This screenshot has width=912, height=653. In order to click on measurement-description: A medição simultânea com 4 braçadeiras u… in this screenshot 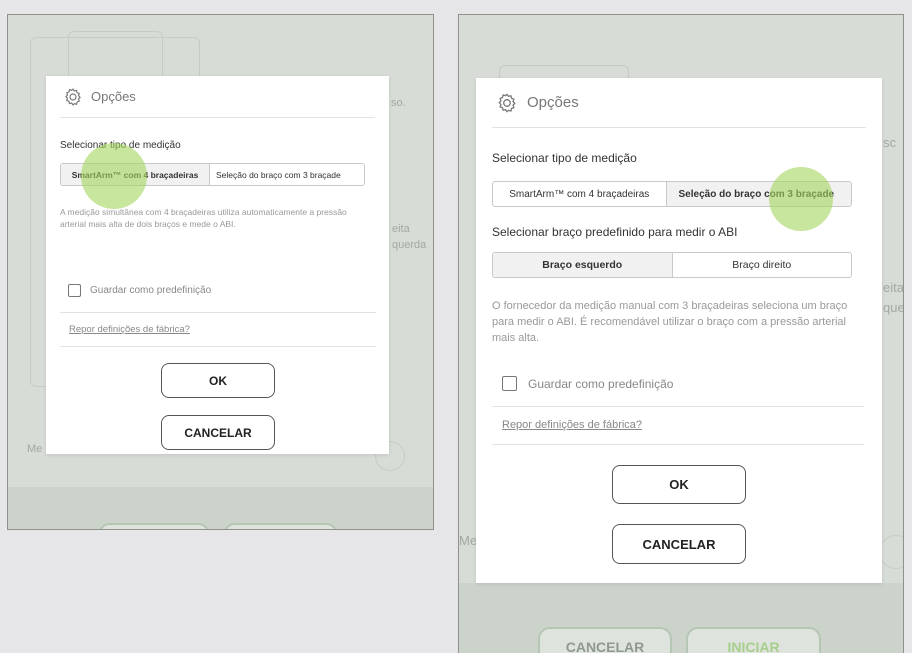, I will do `click(203, 218)`.